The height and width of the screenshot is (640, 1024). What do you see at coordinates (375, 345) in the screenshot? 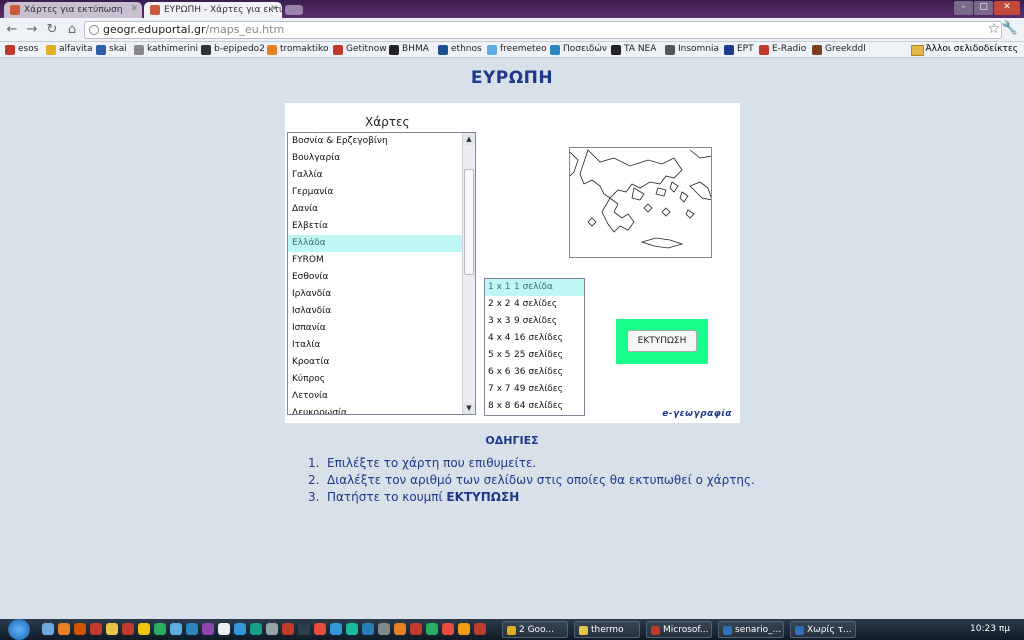
I see `map-option: Ιταλία` at bounding box center [375, 345].